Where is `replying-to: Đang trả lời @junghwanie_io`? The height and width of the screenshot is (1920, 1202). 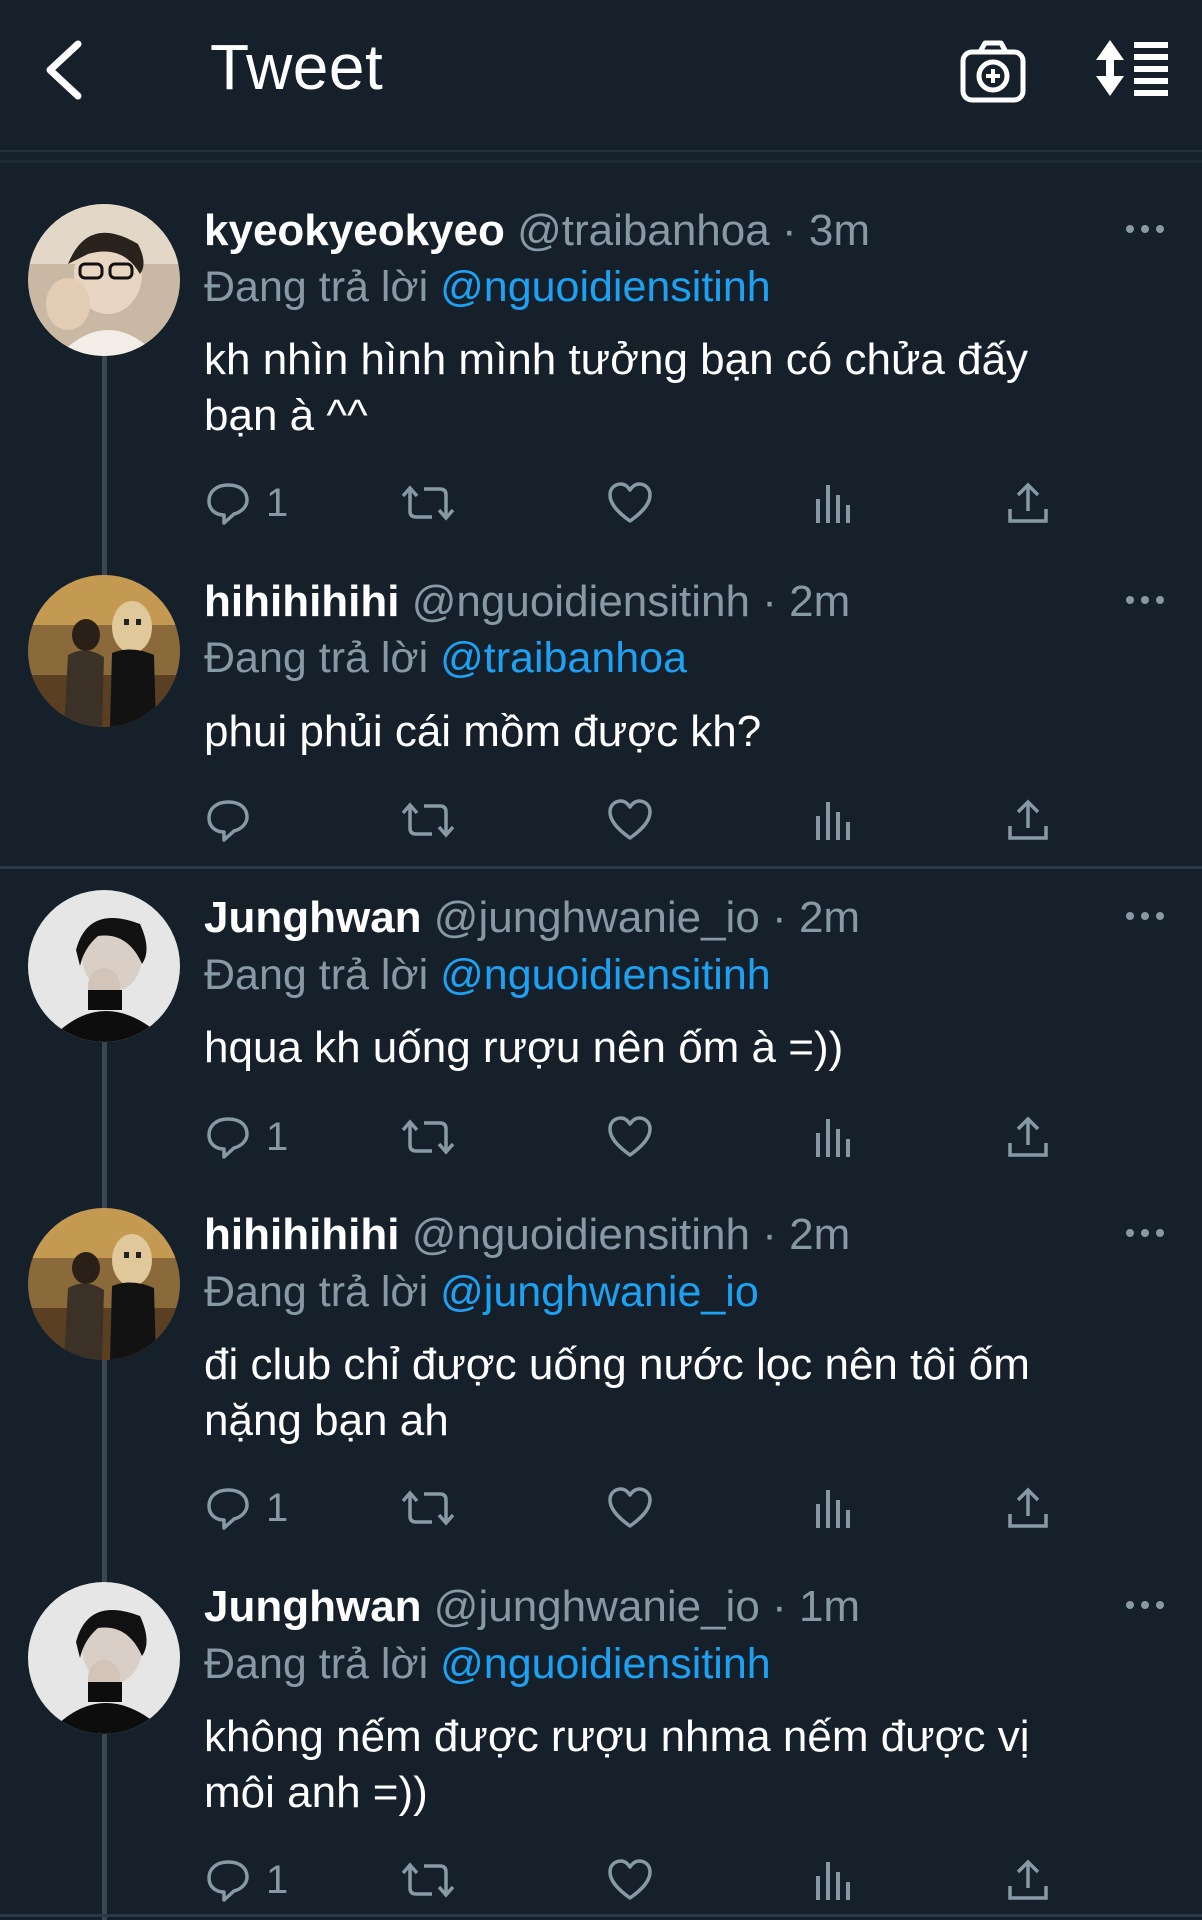 replying-to: Đang trả lời @junghwanie_io is located at coordinates (481, 1292).